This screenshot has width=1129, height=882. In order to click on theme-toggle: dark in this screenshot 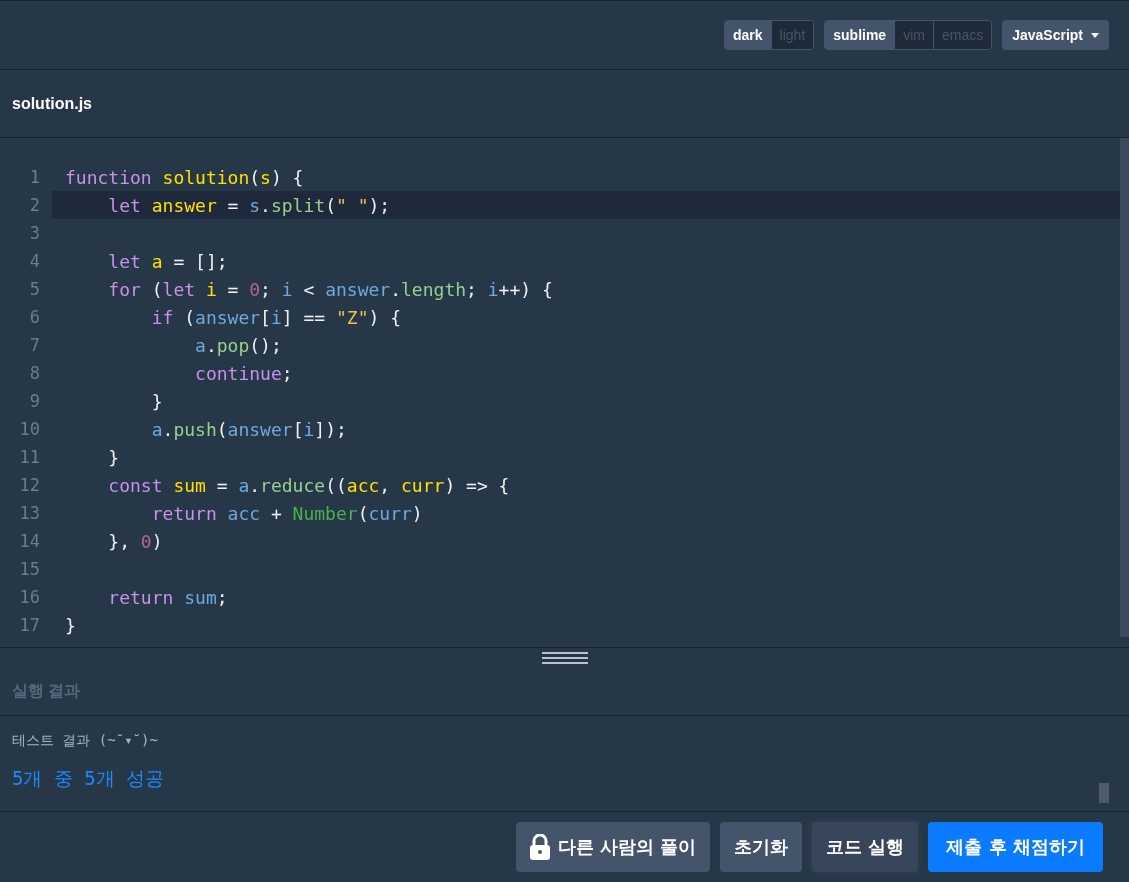, I will do `click(748, 35)`.